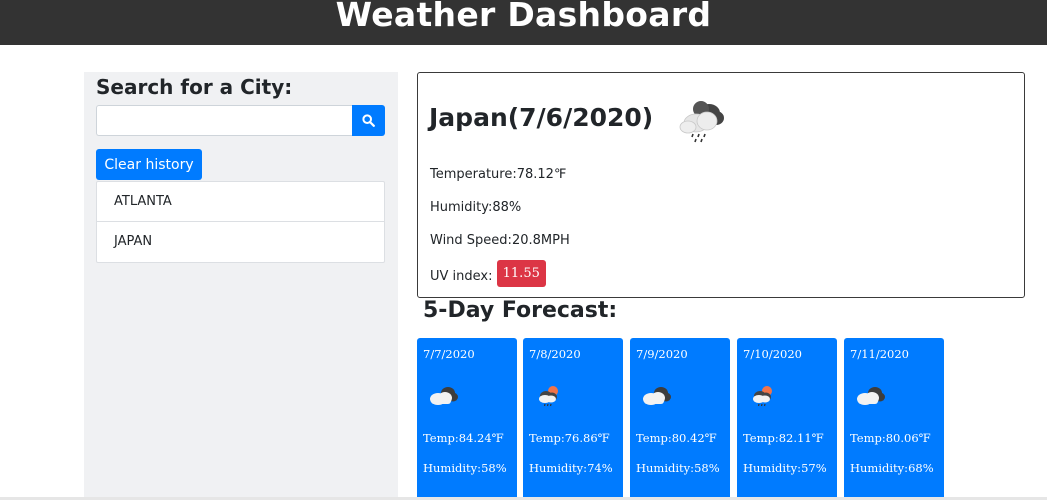  What do you see at coordinates (463, 438) in the screenshot?
I see `forecast-temp: Temp:84.24℉` at bounding box center [463, 438].